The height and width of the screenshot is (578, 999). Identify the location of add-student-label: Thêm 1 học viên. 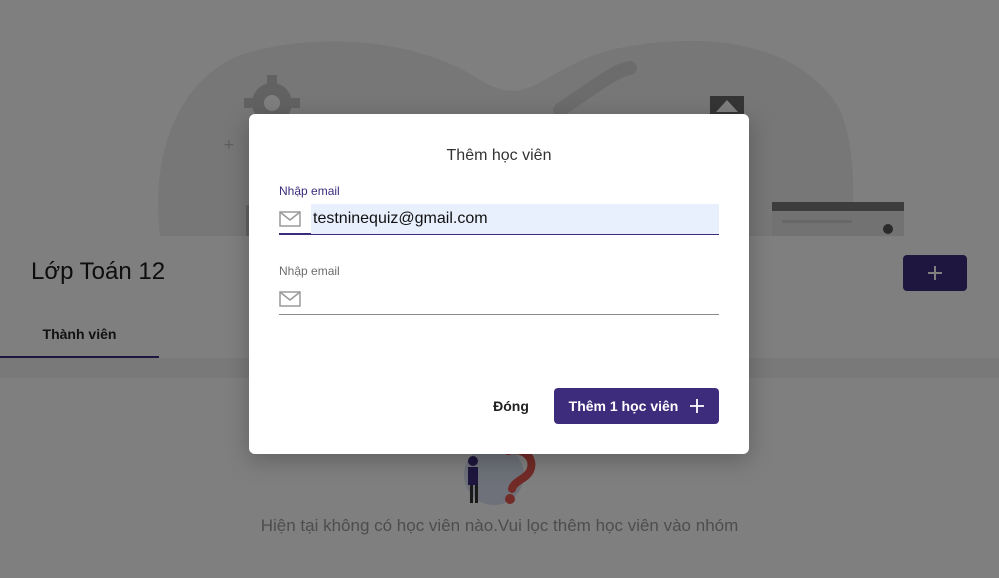
(623, 406).